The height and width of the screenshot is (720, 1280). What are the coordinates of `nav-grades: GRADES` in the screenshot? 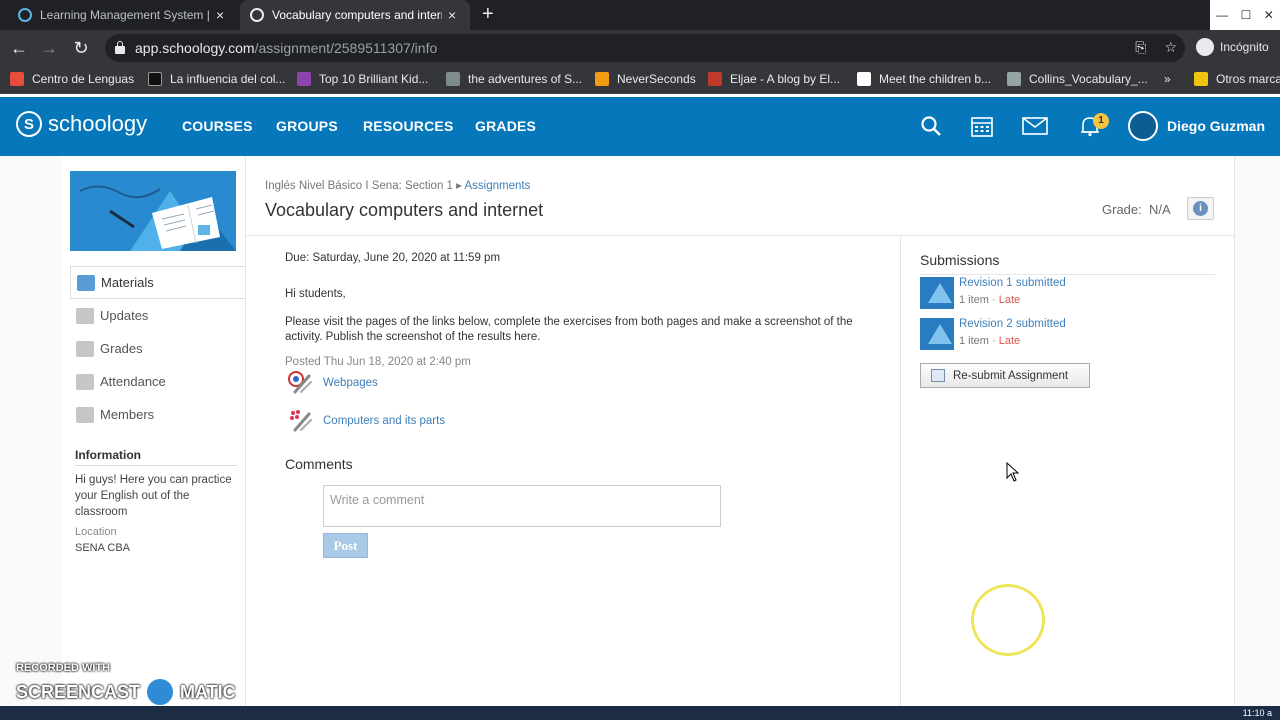 It's located at (505, 126).